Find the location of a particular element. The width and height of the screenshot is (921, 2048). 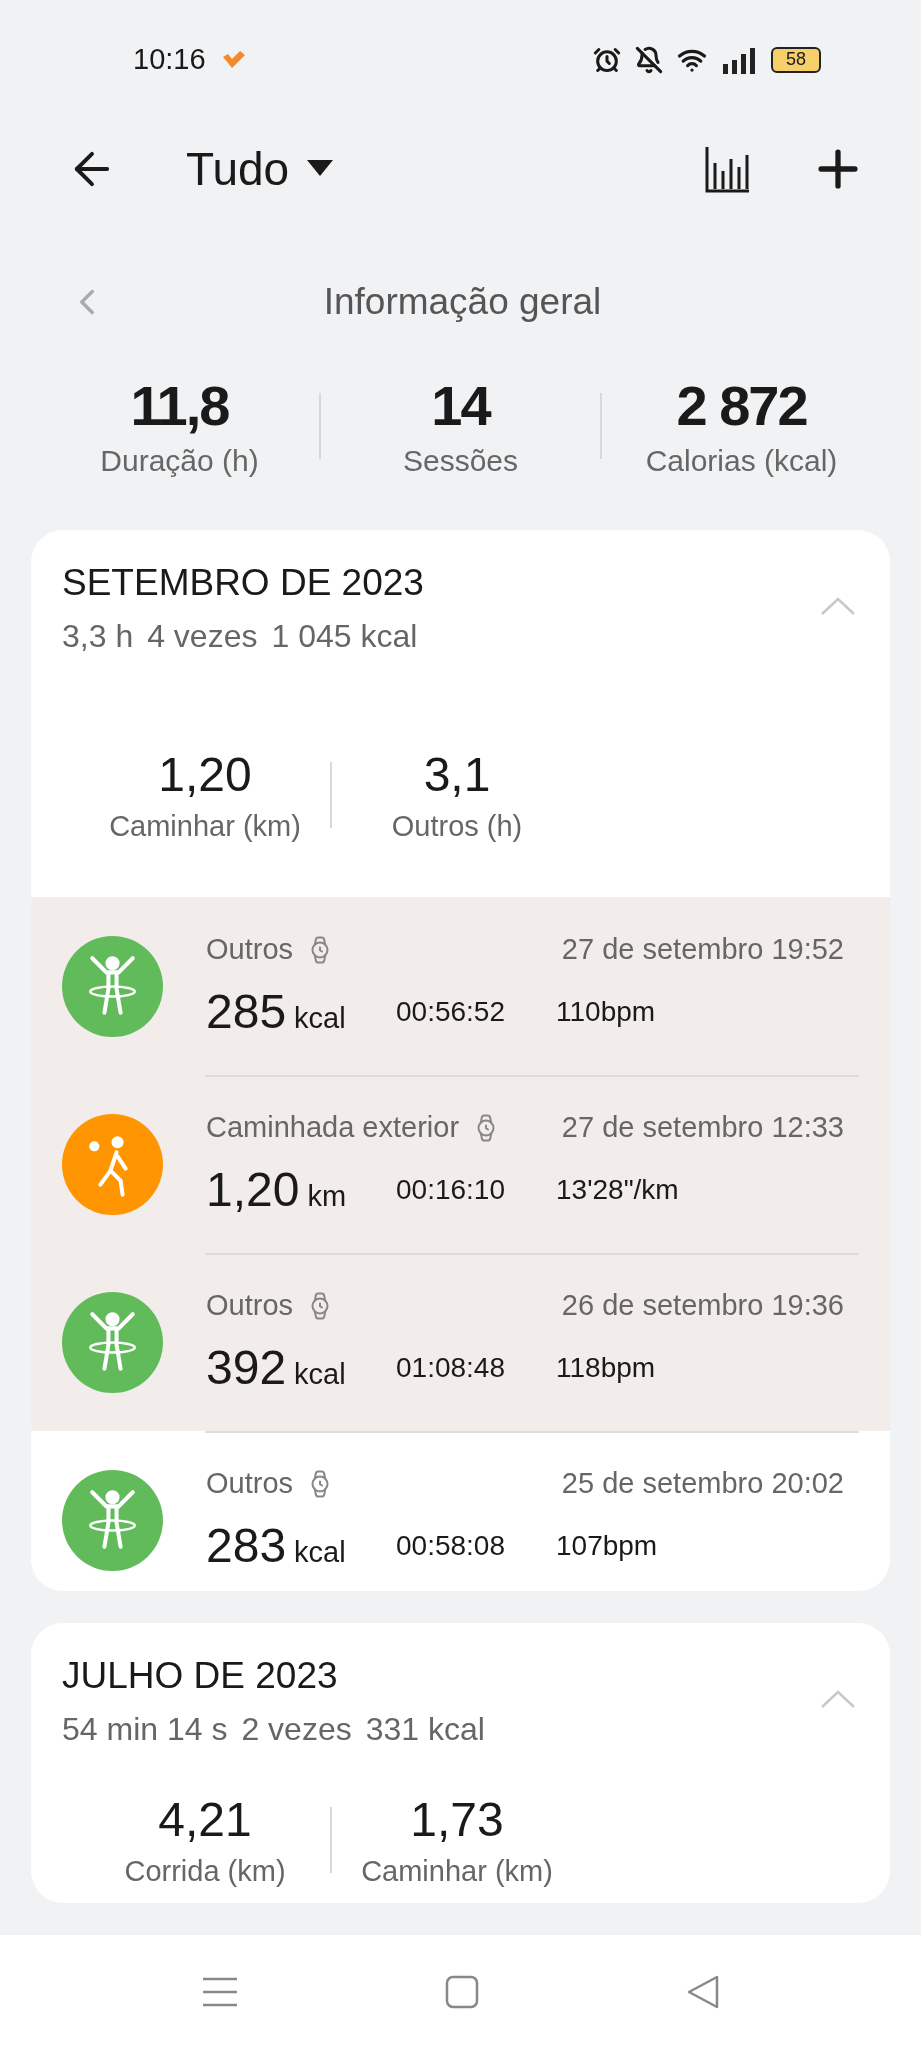

workout-date: 26 de setembro 19:36 is located at coordinates (702, 1306).